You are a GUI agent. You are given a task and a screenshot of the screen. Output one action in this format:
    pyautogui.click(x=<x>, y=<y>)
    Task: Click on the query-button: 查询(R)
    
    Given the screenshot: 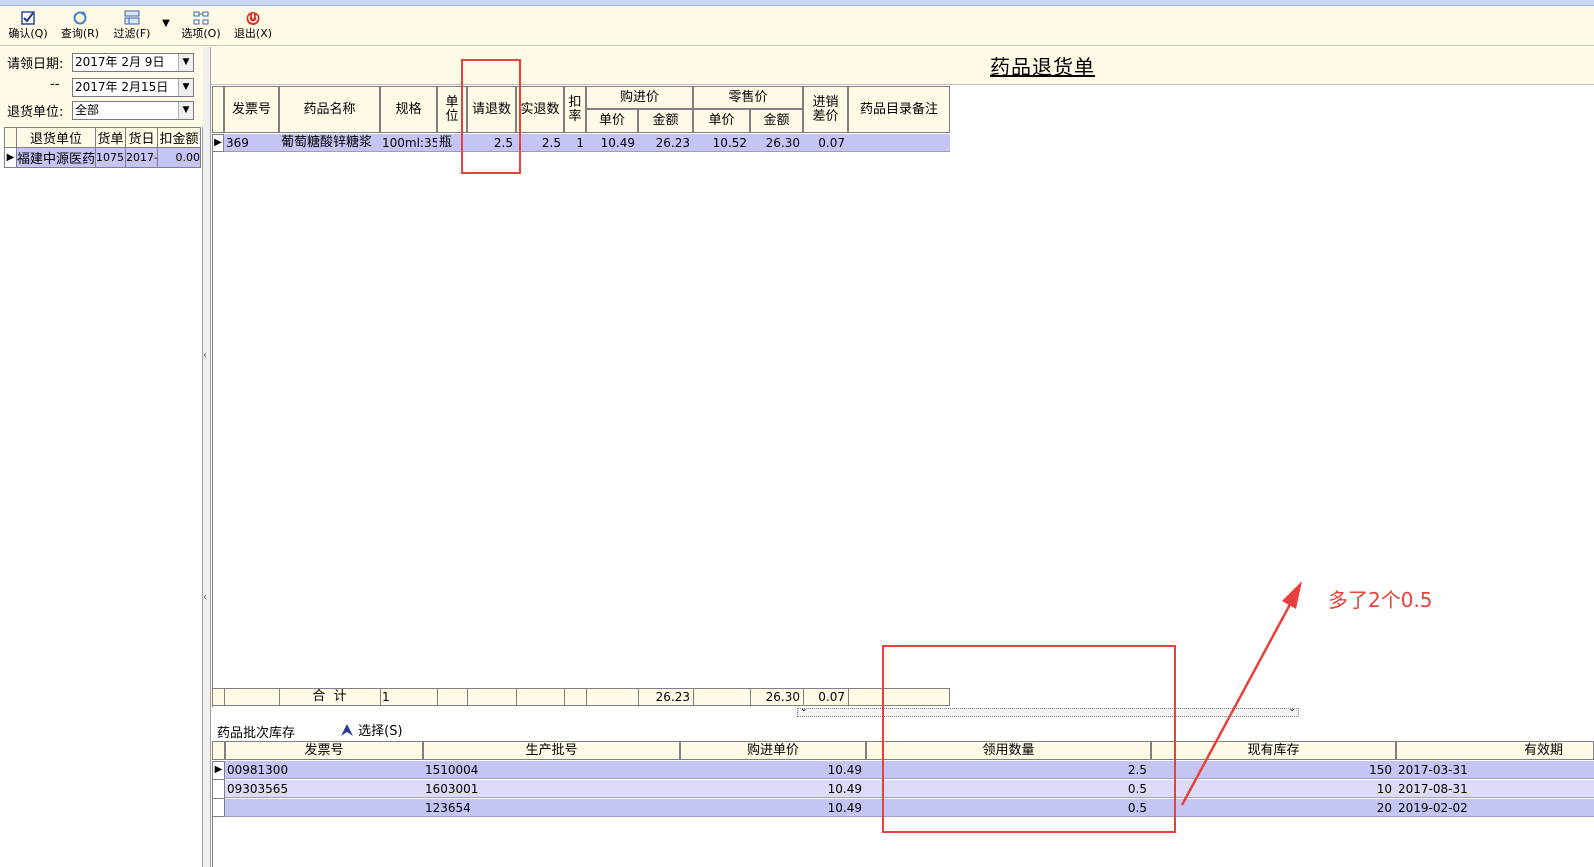 What is the action you would take?
    pyautogui.click(x=80, y=26)
    